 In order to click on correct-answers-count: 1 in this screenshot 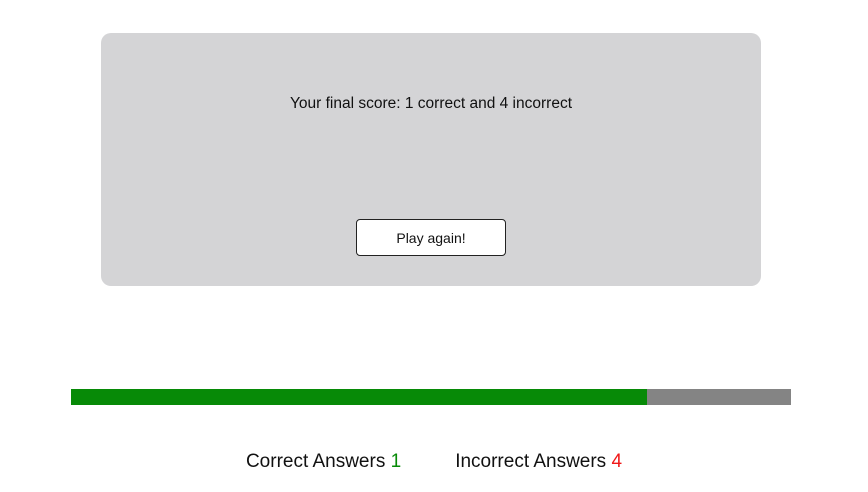, I will do `click(396, 461)`.